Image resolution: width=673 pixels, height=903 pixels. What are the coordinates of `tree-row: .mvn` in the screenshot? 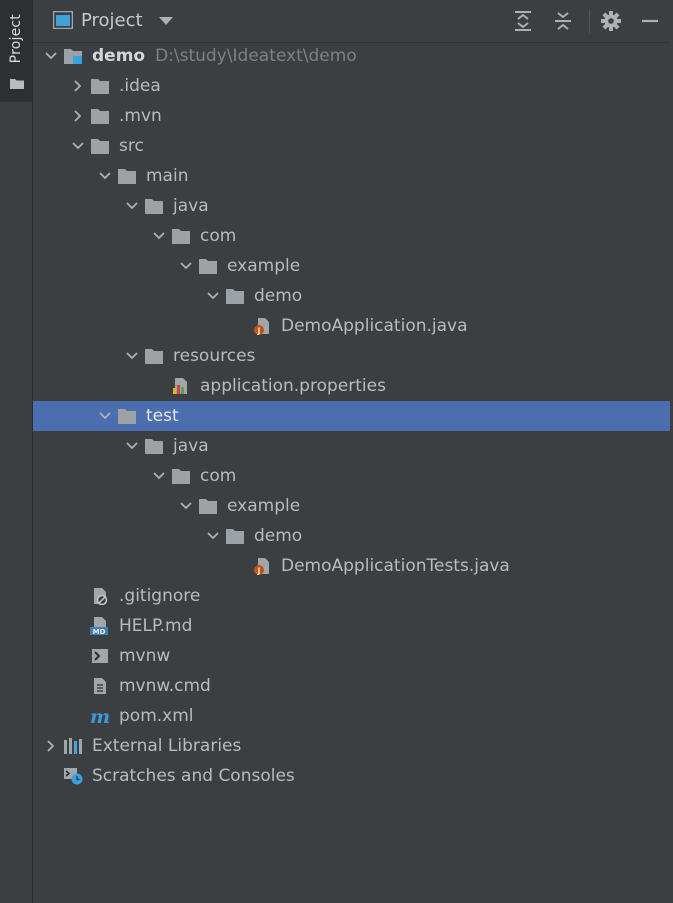 It's located at (351, 116).